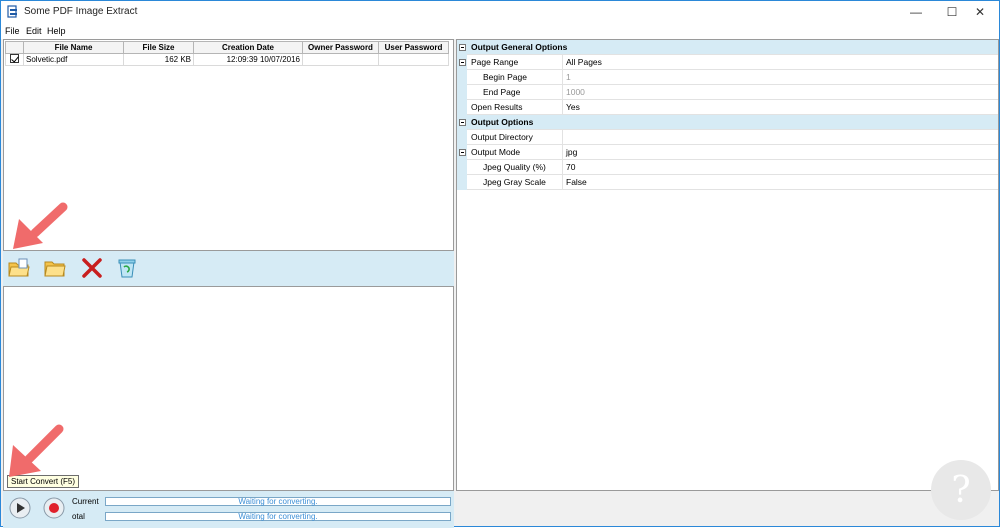  Describe the element at coordinates (575, 92) in the screenshot. I see `option-value: 1000` at that location.